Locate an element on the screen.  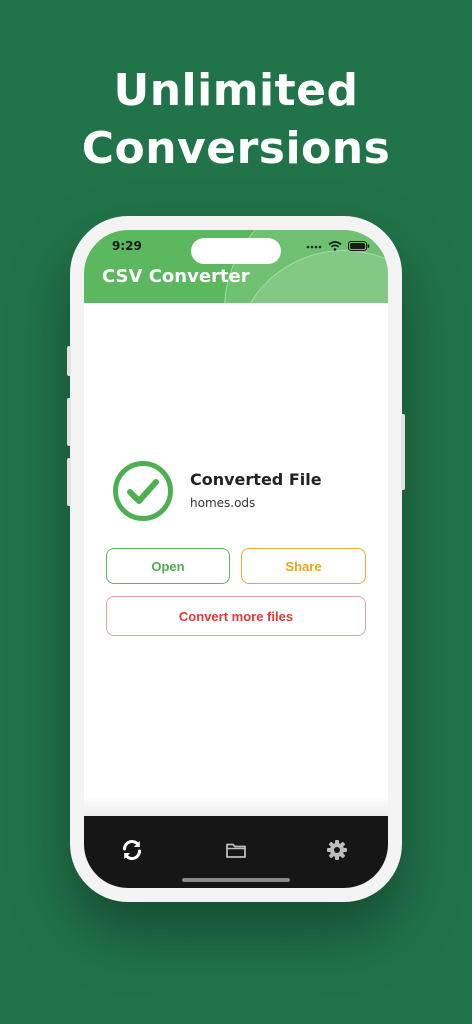
phone-mute-button is located at coordinates (69, 361).